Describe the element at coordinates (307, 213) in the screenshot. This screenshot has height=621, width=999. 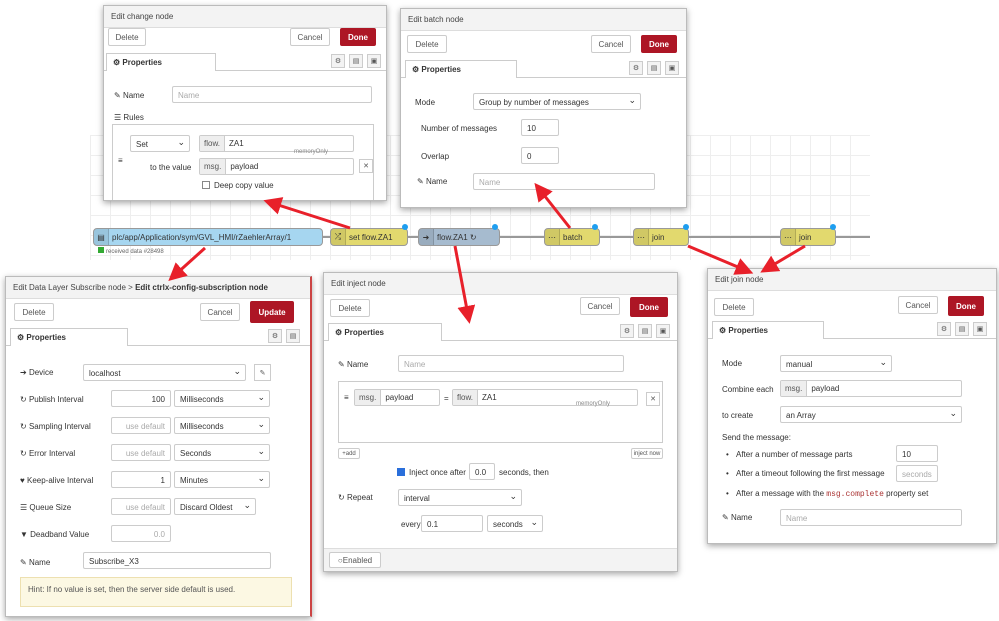
I see `arrow-to-change` at that location.